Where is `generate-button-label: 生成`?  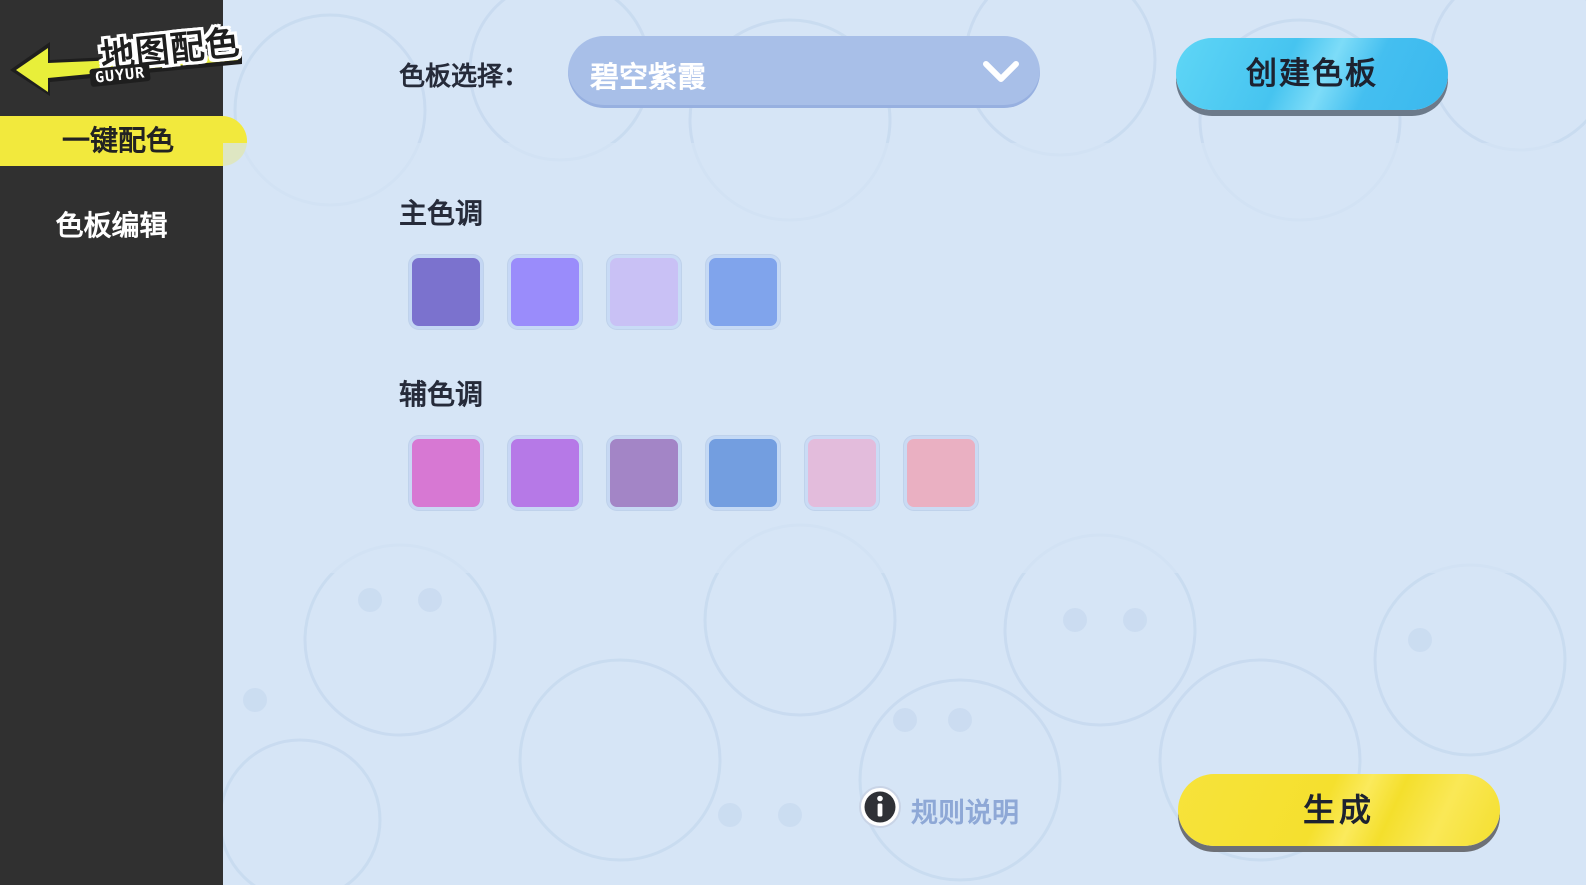
generate-button-label: 生成 is located at coordinates (1338, 810).